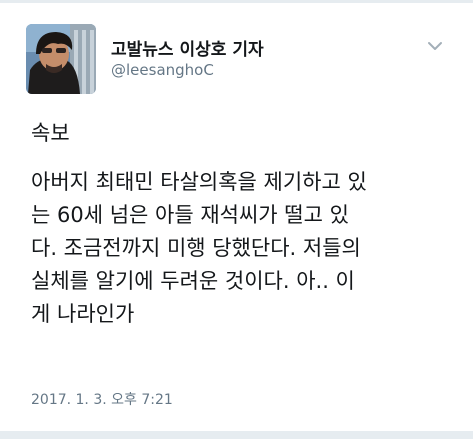 The width and height of the screenshot is (473, 439). I want to click on author-handle: @leesanghoC, so click(162, 70).